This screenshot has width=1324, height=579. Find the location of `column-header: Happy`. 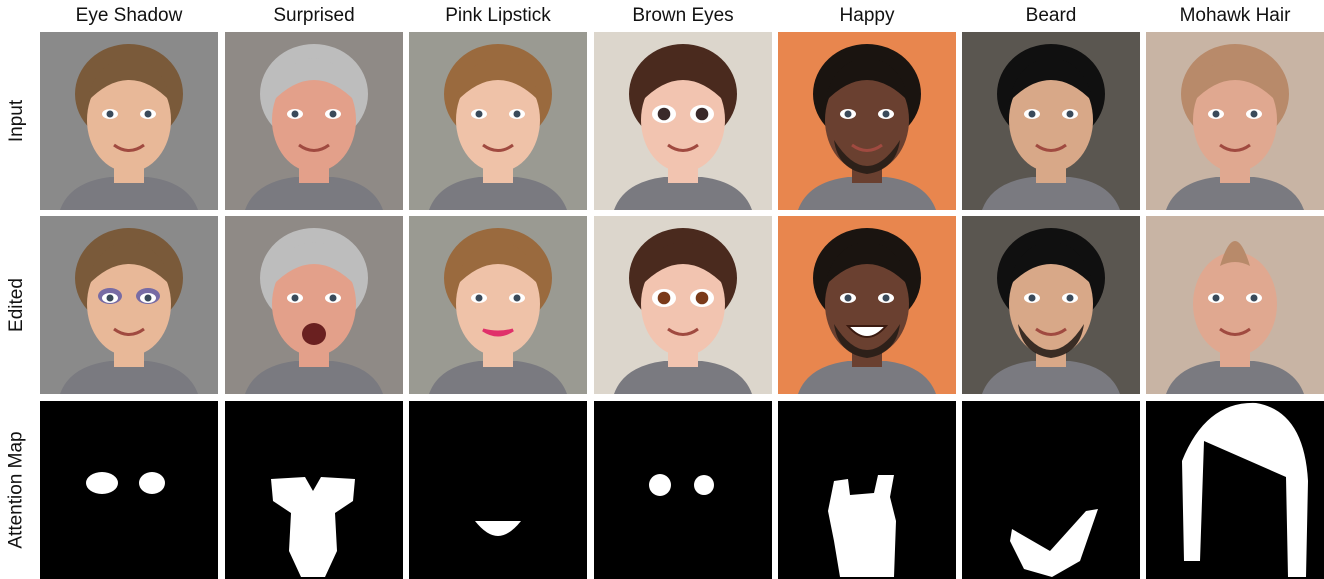

column-header: Happy is located at coordinates (867, 15).